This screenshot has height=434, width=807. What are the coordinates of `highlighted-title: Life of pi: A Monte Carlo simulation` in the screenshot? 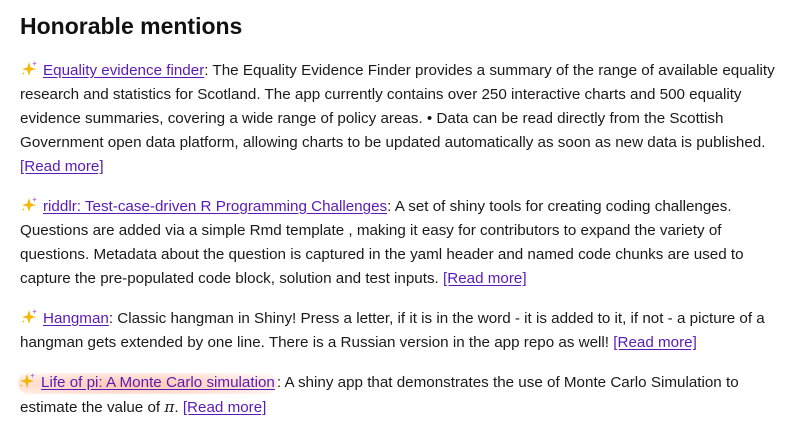 It's located at (147, 383).